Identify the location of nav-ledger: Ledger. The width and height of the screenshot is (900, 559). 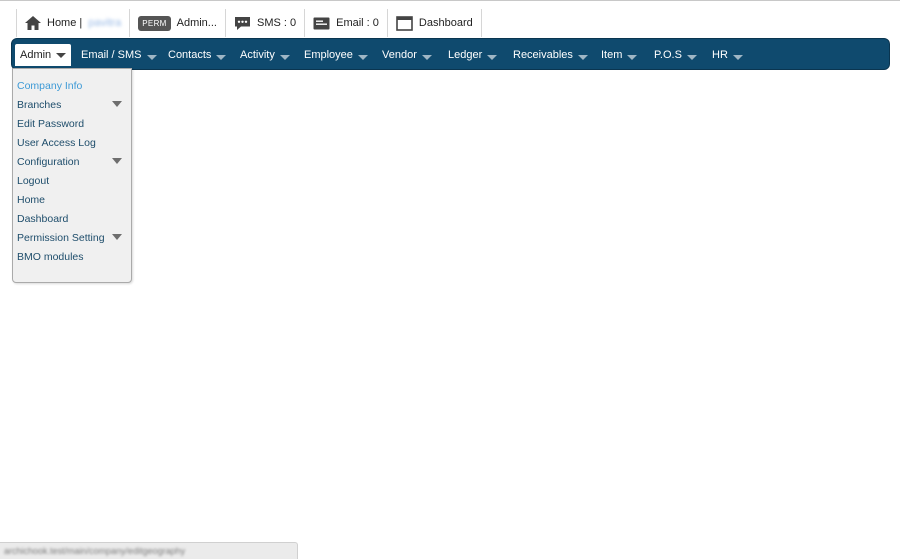
(473, 55).